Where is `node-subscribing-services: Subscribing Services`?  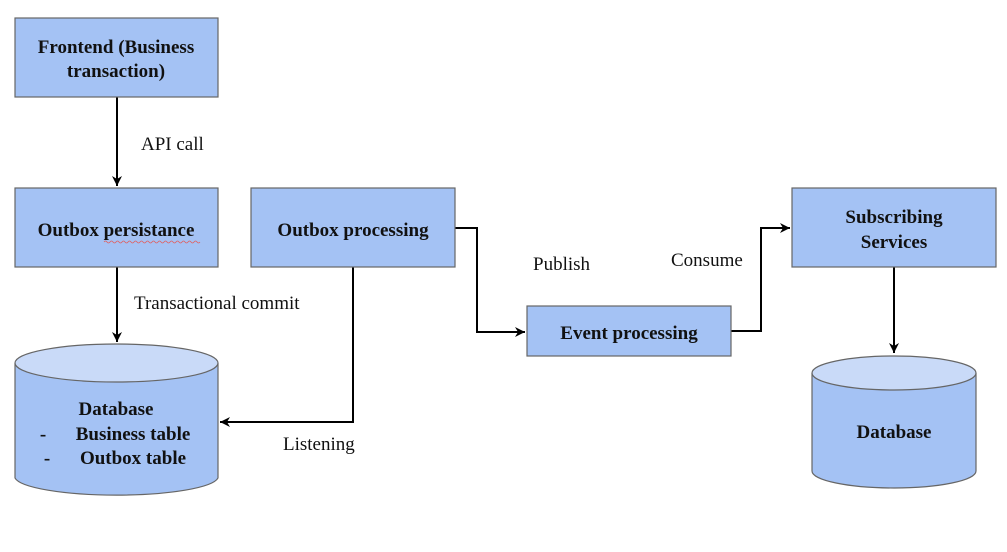
node-subscribing-services: Subscribing Services is located at coordinates (894, 227).